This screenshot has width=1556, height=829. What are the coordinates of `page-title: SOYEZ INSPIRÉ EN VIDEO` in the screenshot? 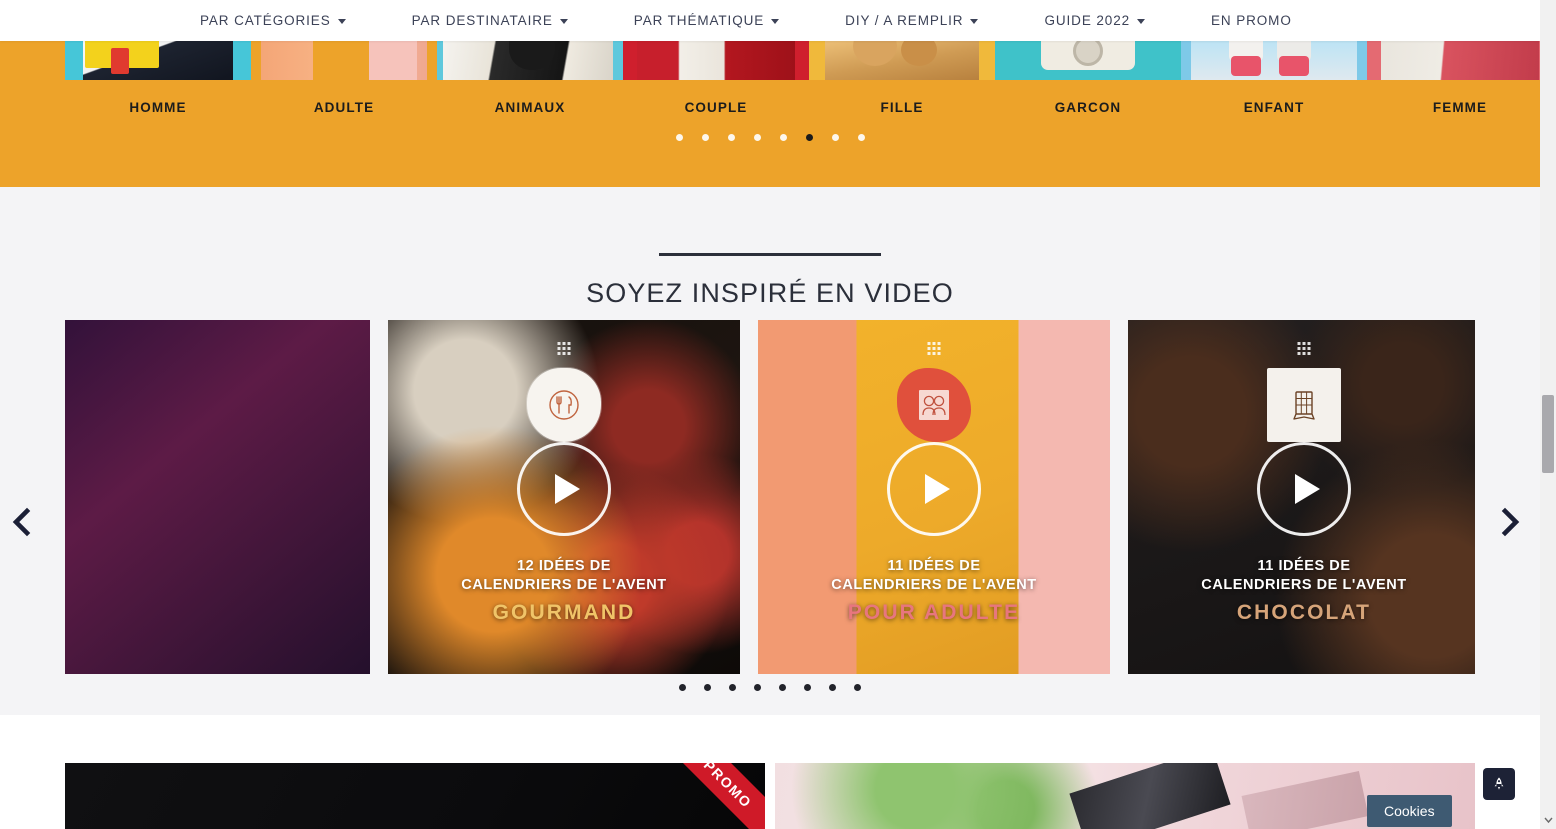 It's located at (770, 293).